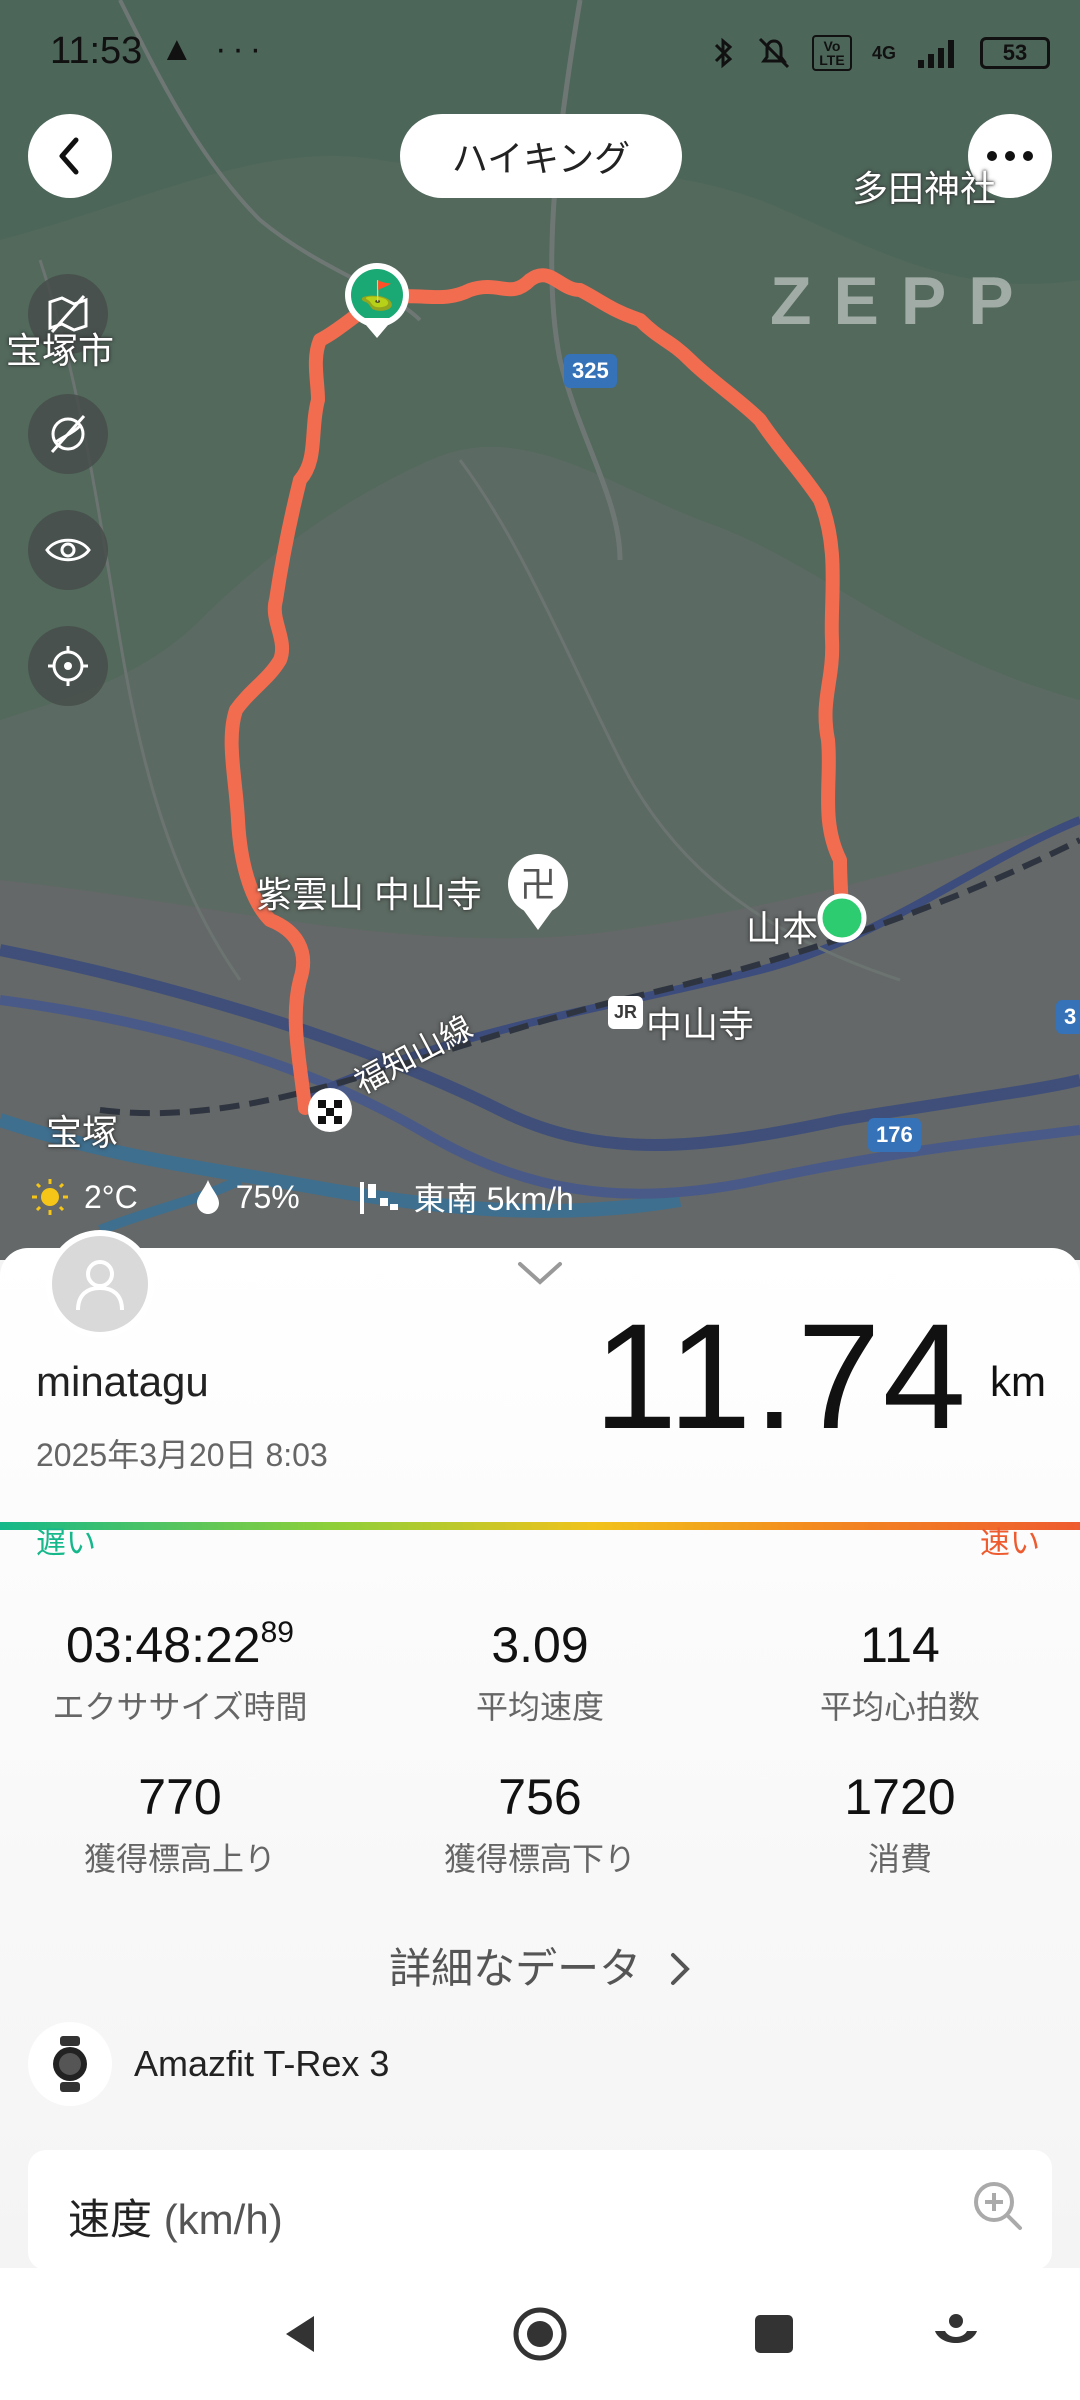 The height and width of the screenshot is (2400, 1080). Describe the element at coordinates (96, 51) in the screenshot. I see `status-time: 11:53` at that location.